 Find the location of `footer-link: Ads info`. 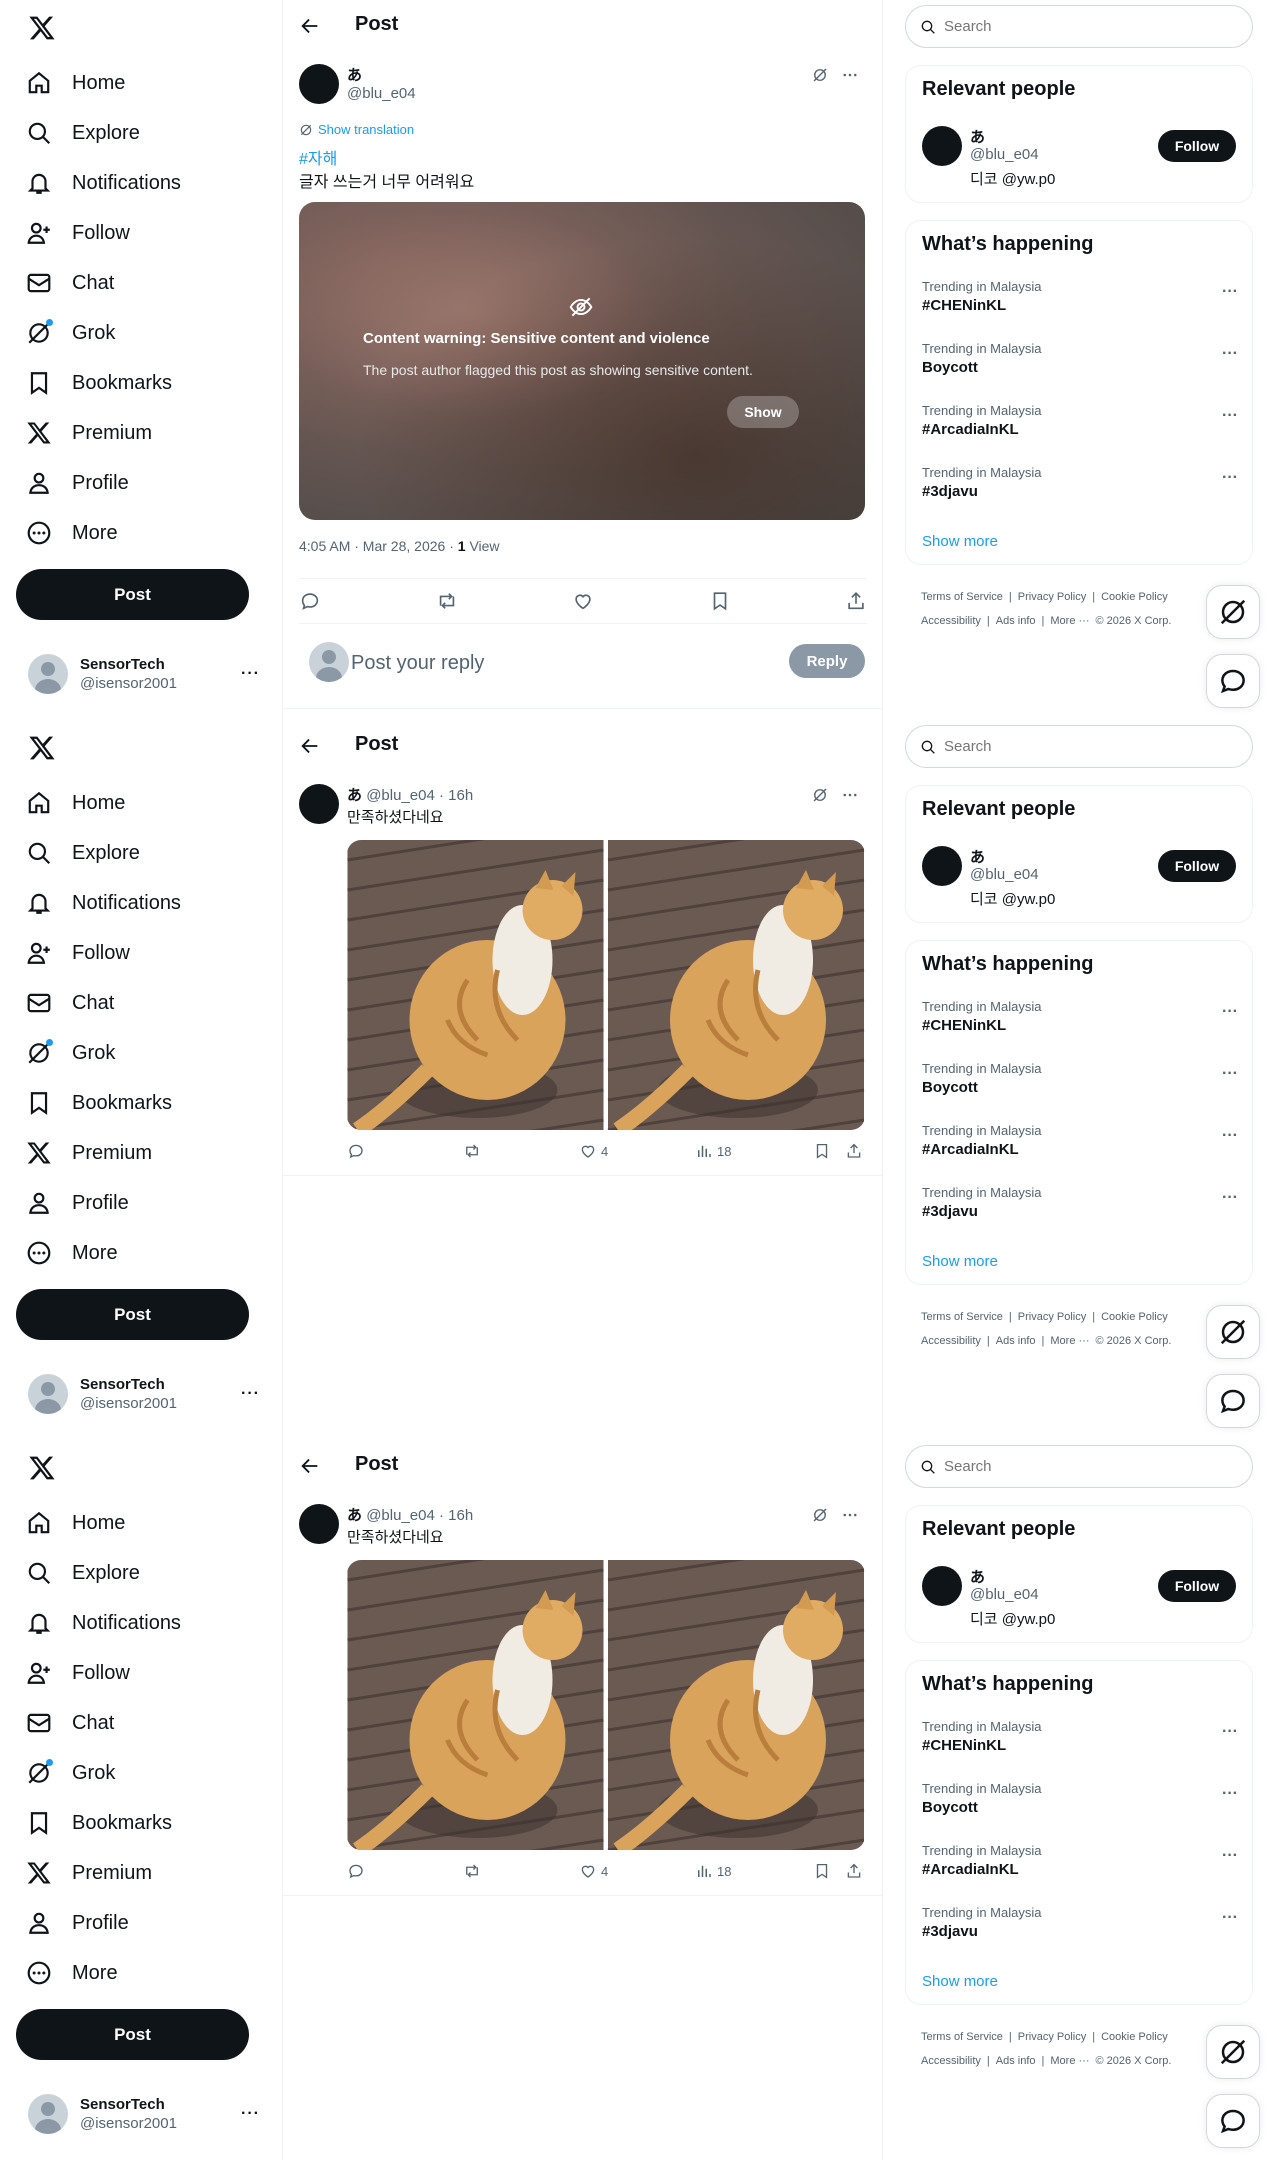

footer-link: Ads info is located at coordinates (1016, 1341).